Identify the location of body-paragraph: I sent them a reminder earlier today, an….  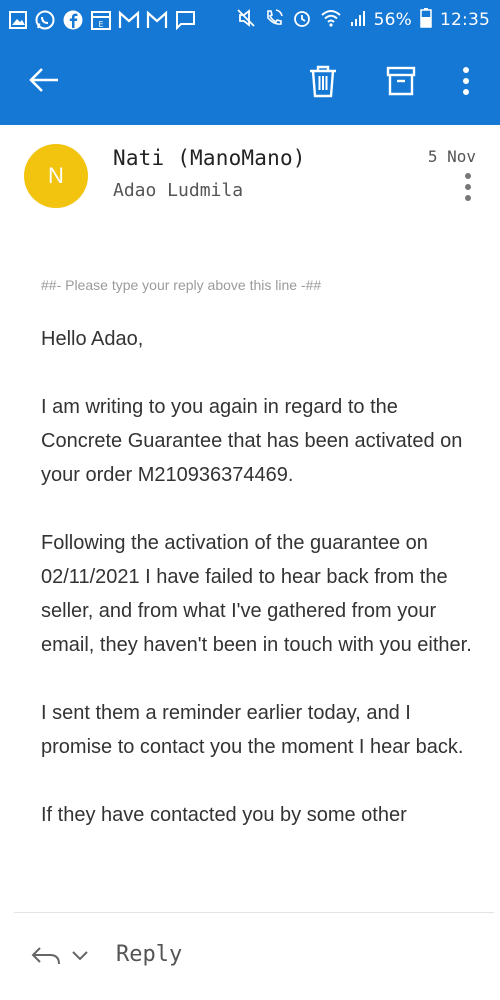
(252, 730).